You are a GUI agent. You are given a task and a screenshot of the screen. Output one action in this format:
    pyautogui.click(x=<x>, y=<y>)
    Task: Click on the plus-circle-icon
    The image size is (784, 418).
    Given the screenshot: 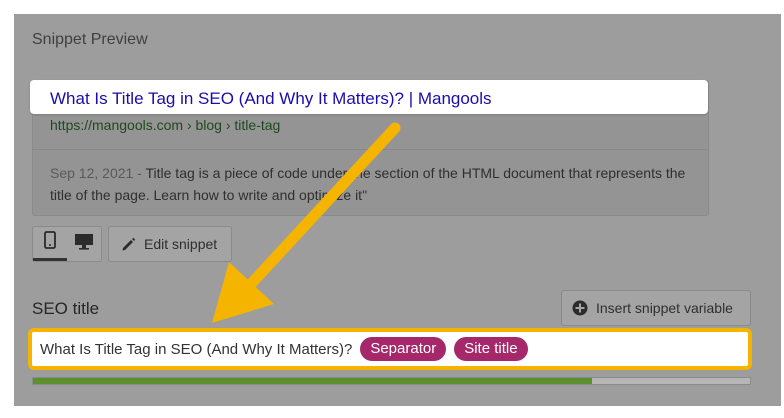 What is the action you would take?
    pyautogui.click(x=580, y=308)
    